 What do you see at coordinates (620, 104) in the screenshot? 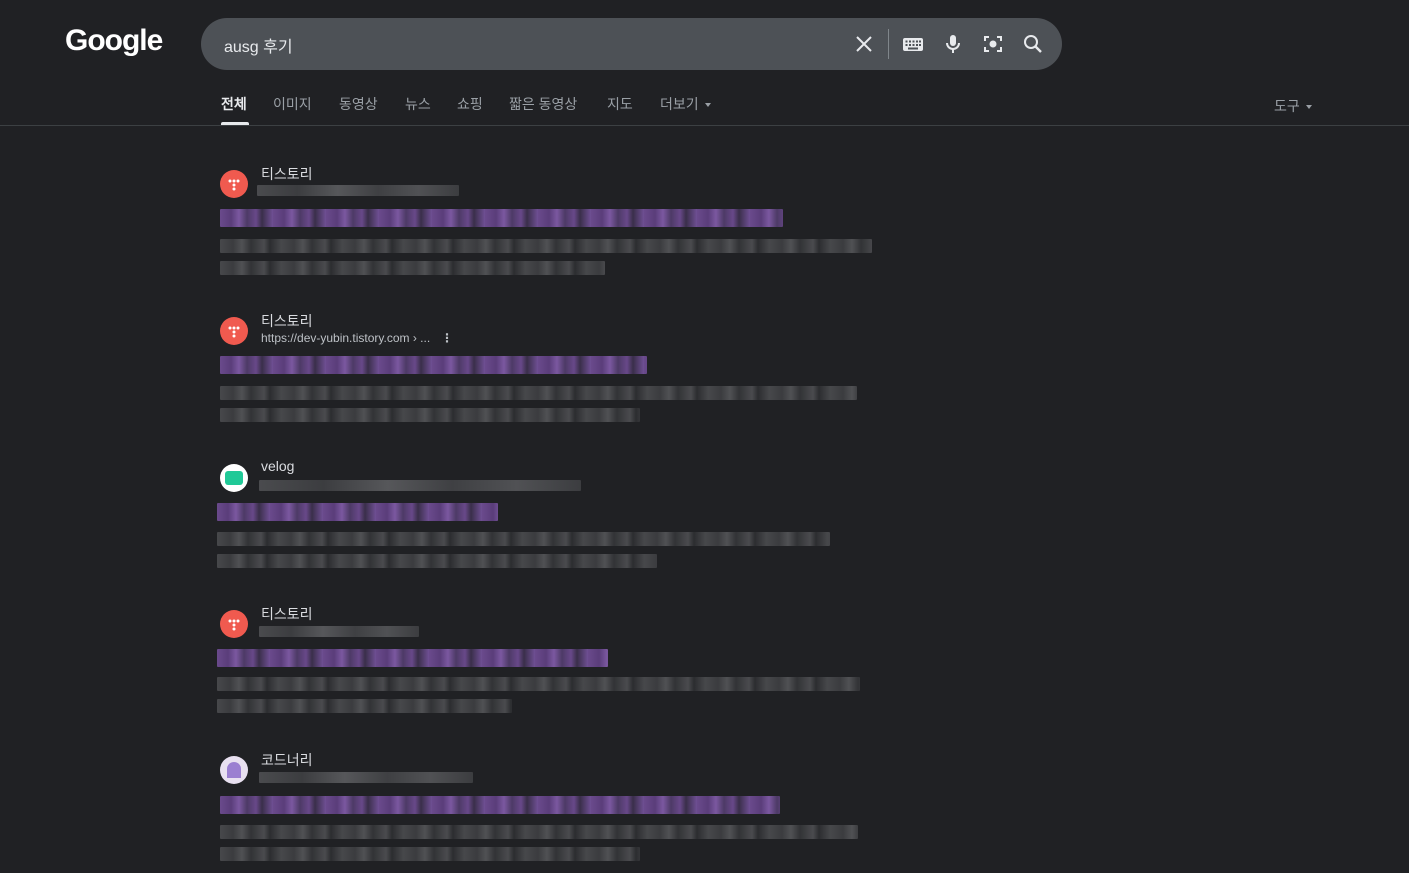
I see `tab-maps: 지도` at bounding box center [620, 104].